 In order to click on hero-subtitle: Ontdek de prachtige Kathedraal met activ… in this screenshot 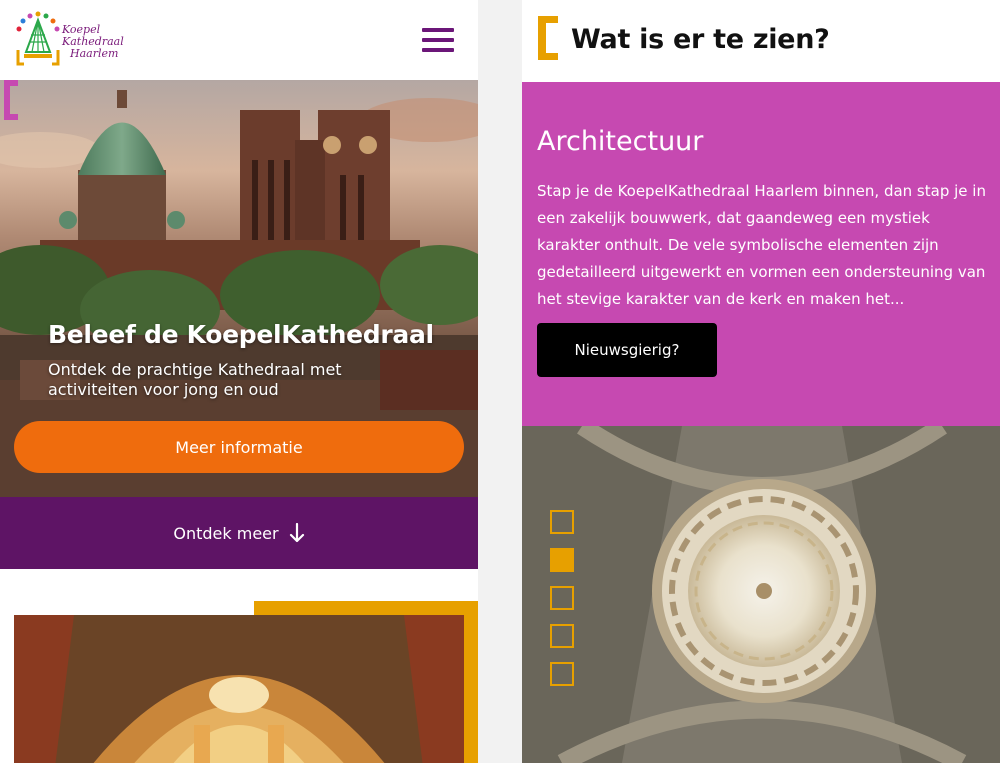, I will do `click(195, 379)`.